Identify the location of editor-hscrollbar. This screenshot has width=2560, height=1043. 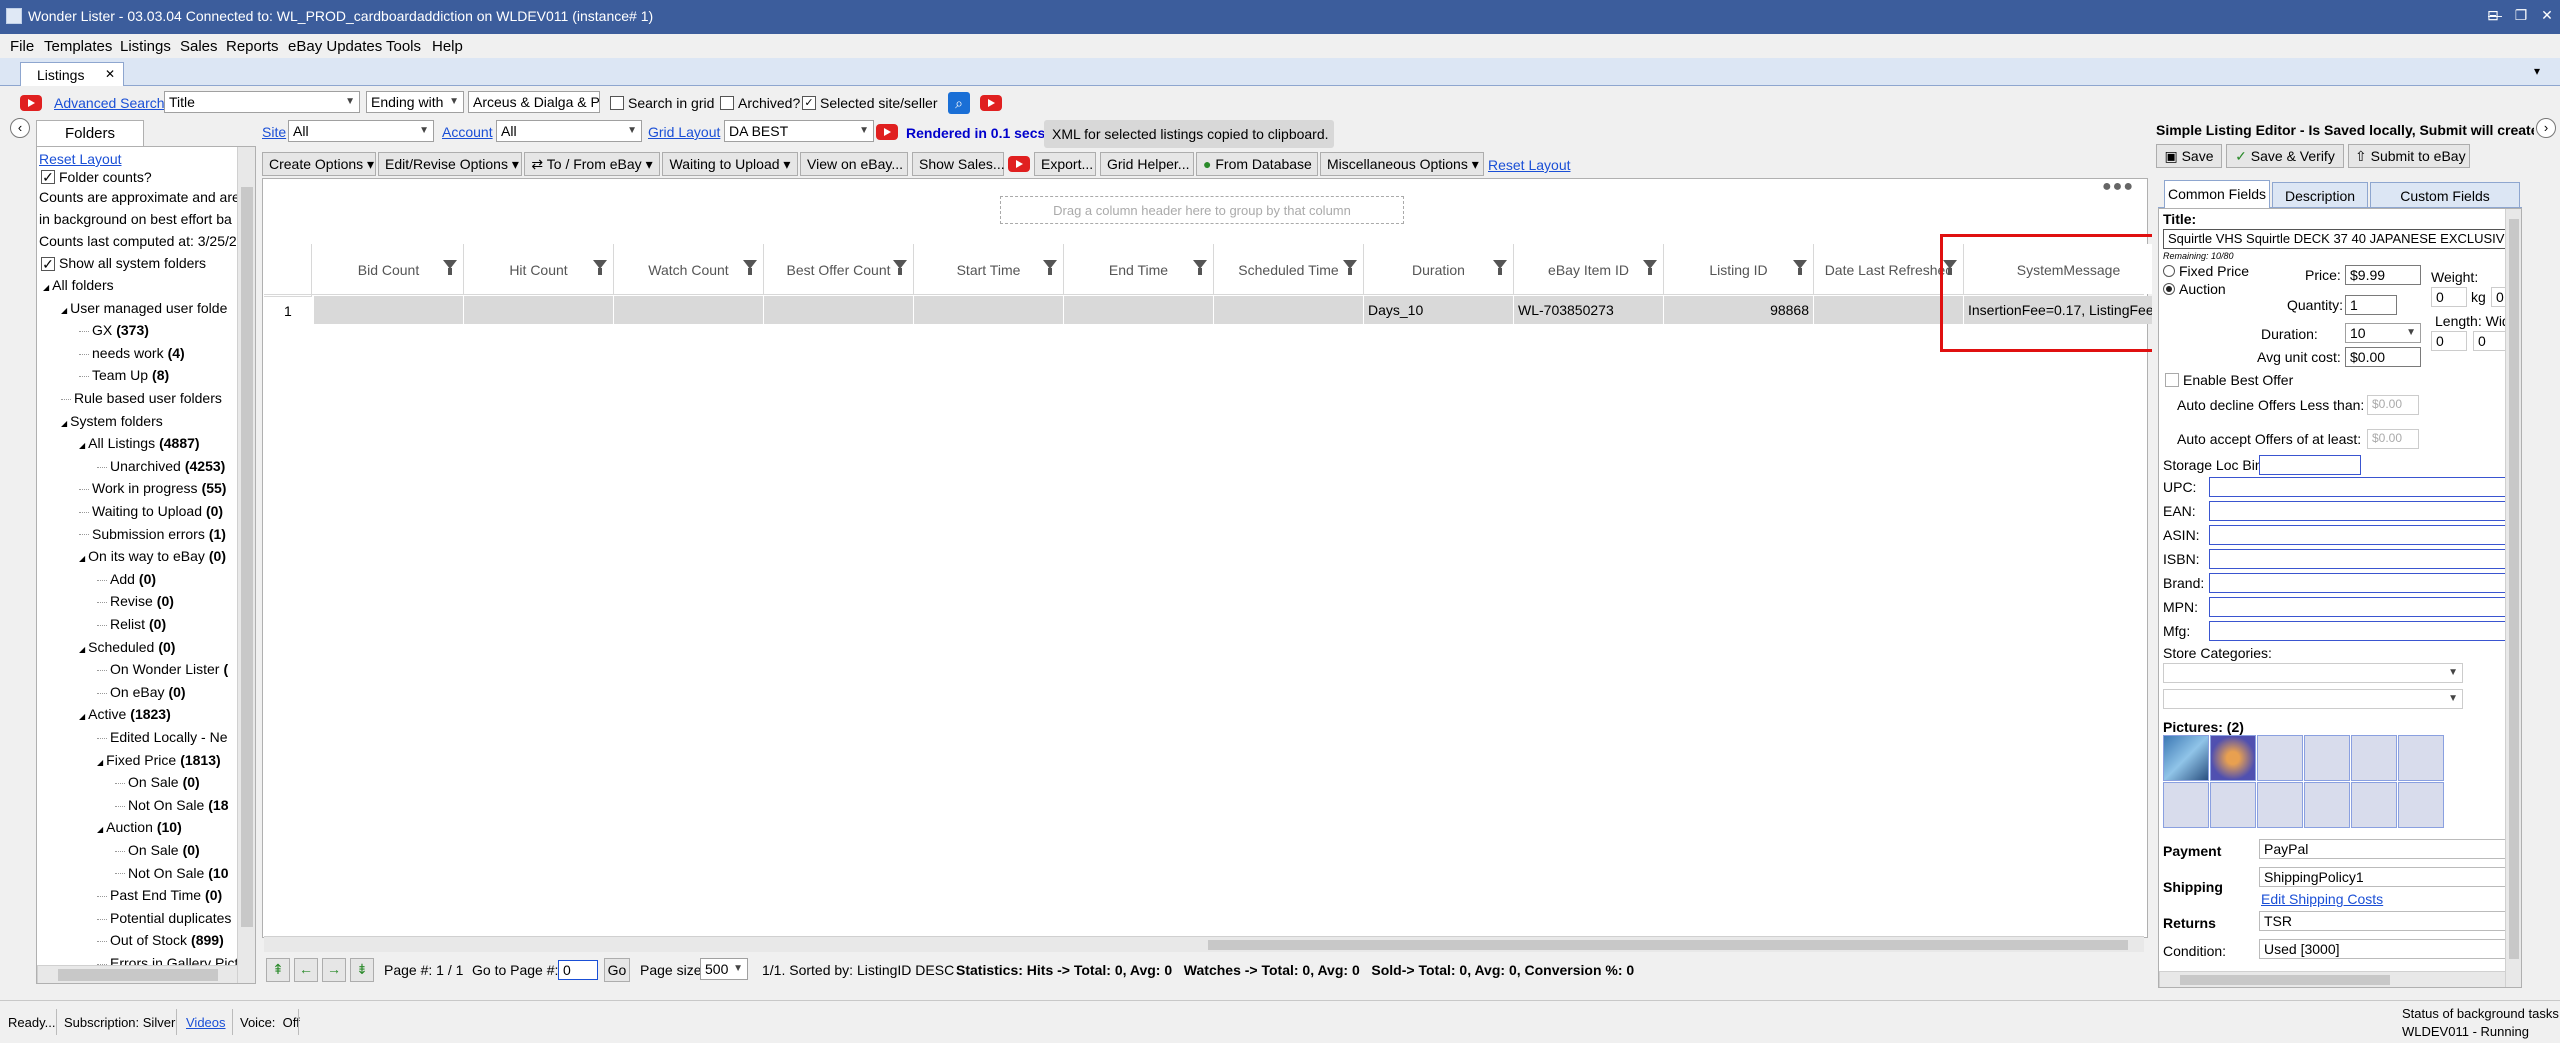
(2332, 979).